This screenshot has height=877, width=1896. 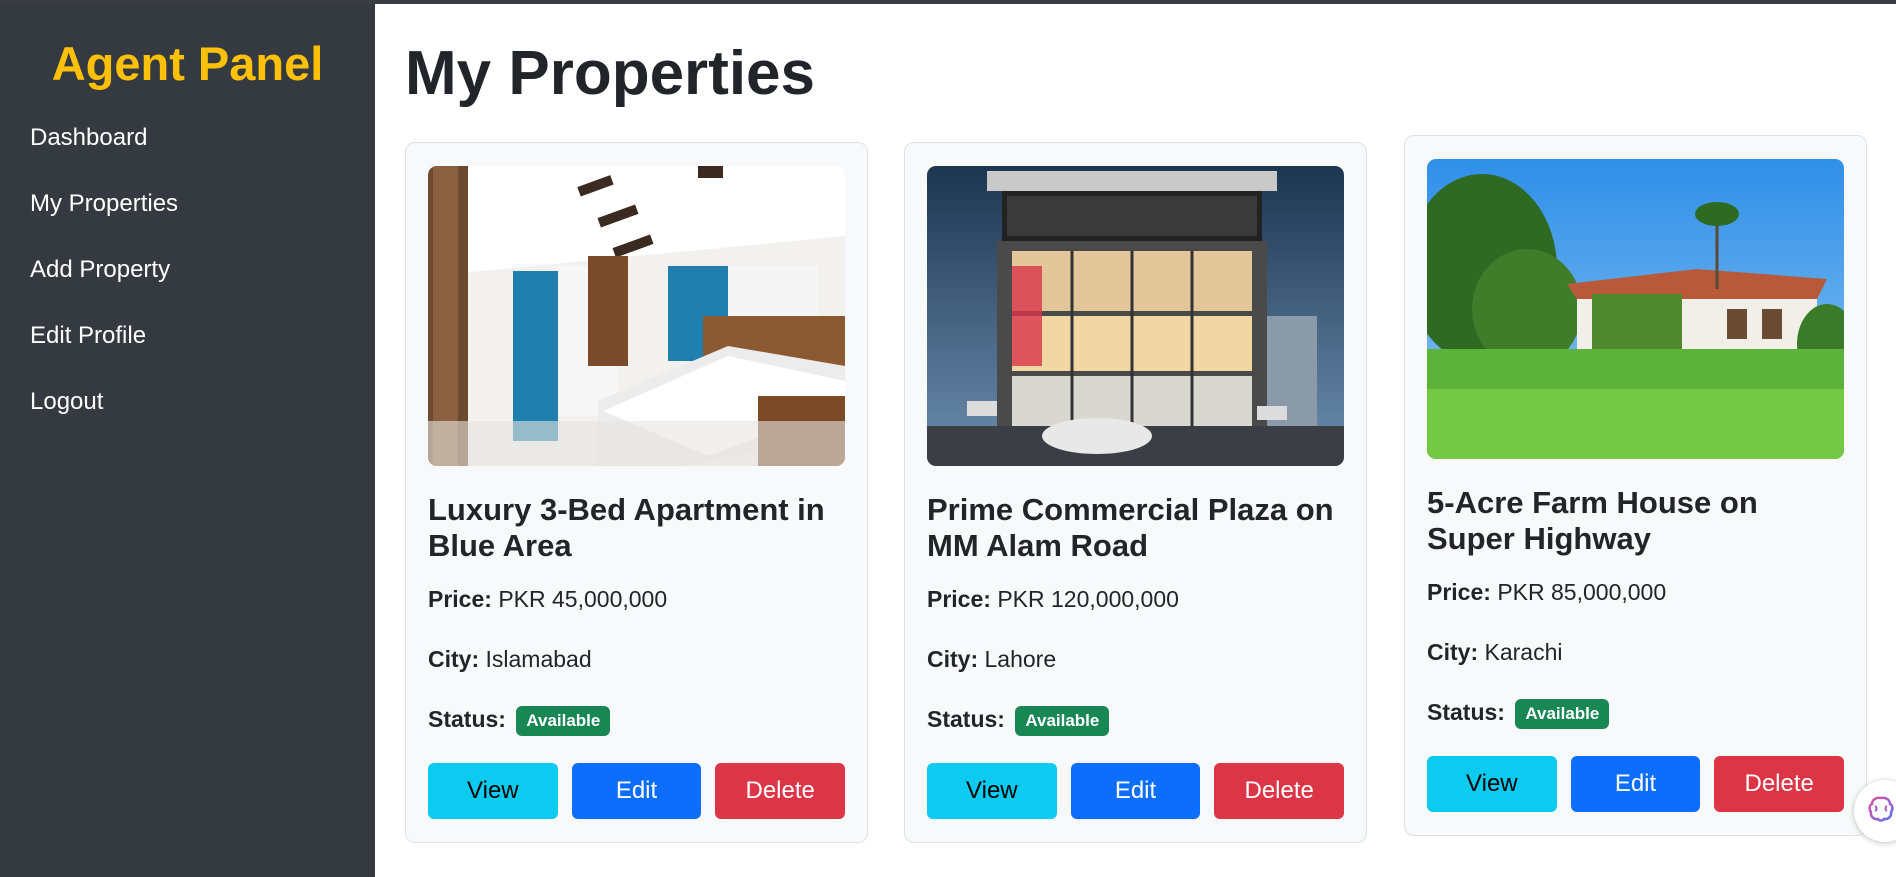 What do you see at coordinates (187, 63) in the screenshot?
I see `brand-title: Agent Panel` at bounding box center [187, 63].